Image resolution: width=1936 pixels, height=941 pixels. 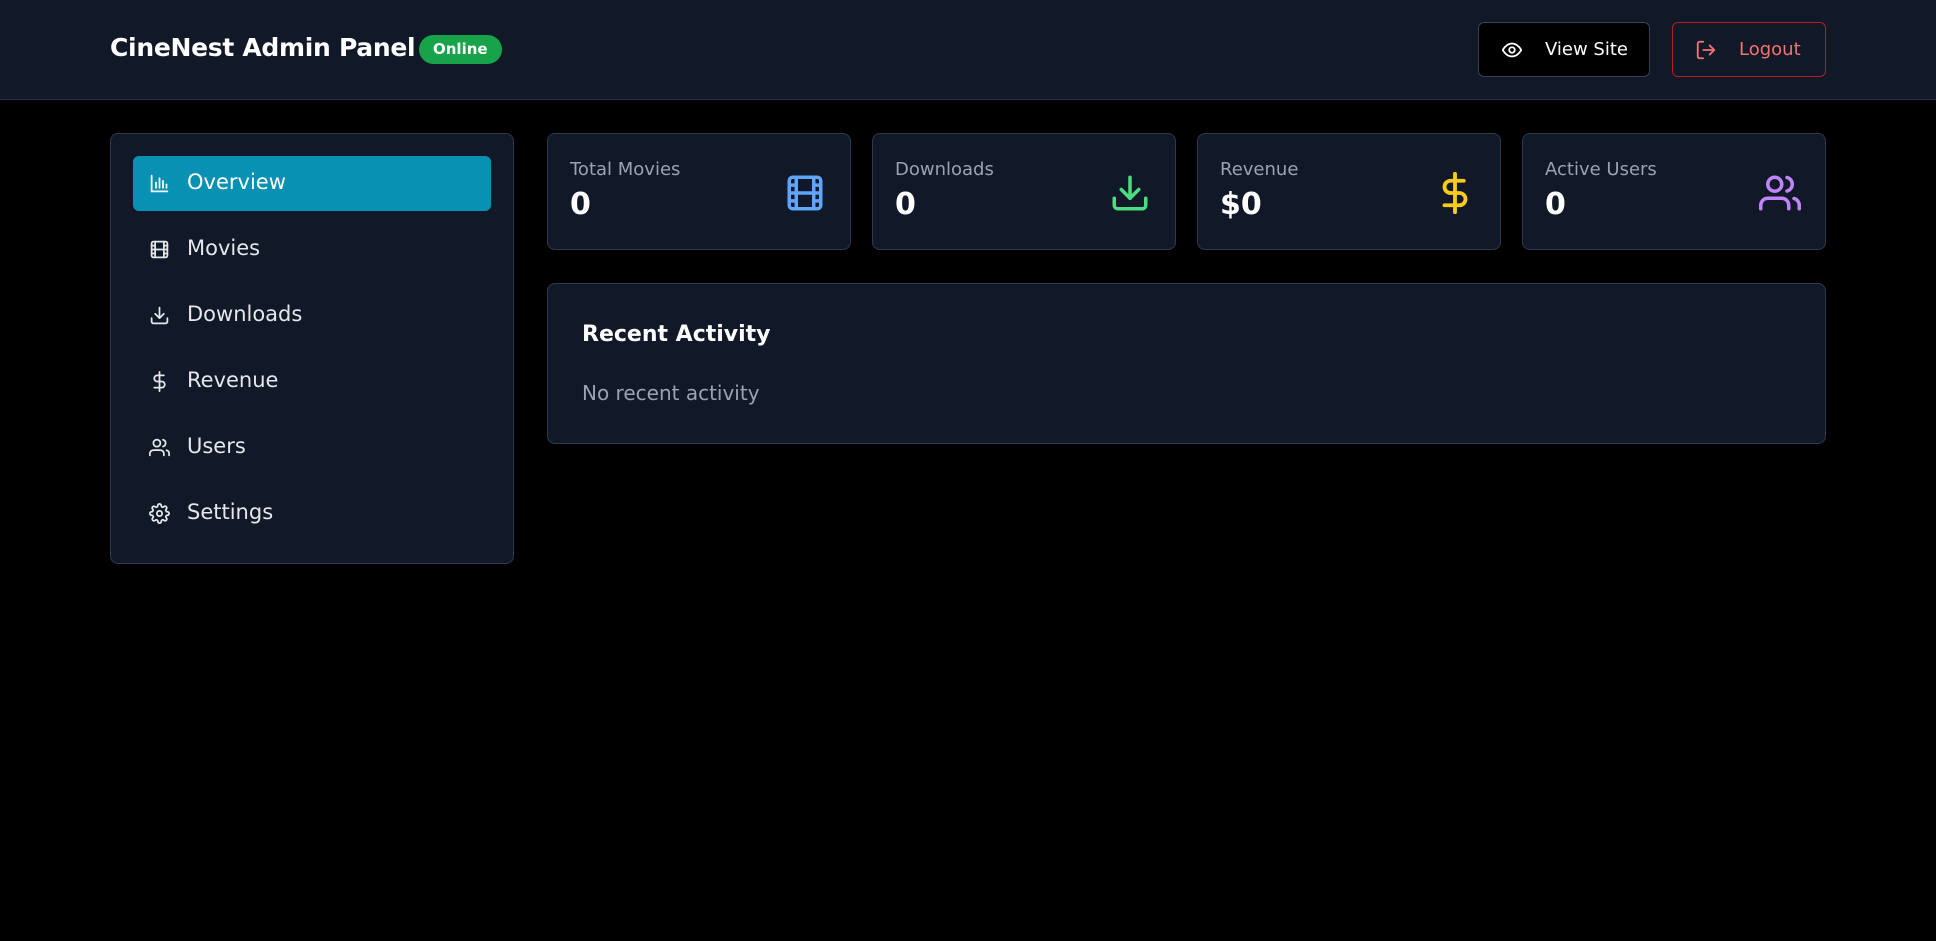 What do you see at coordinates (1601, 169) in the screenshot?
I see `stat-label: Active Users` at bounding box center [1601, 169].